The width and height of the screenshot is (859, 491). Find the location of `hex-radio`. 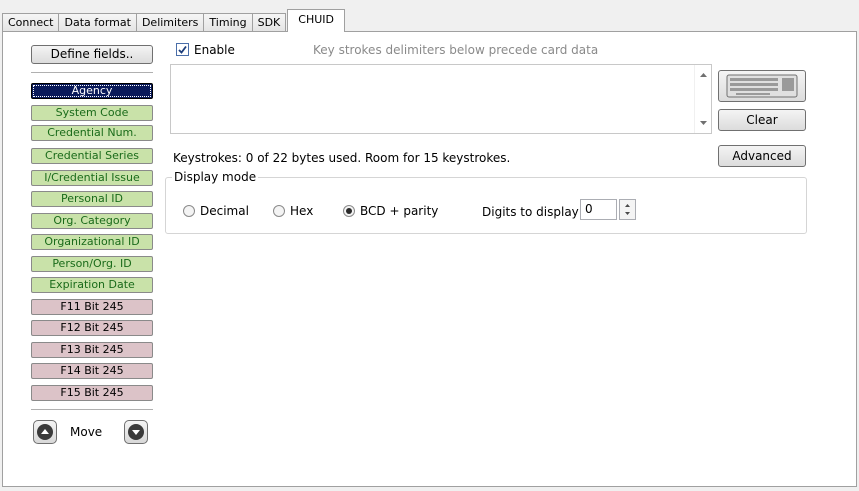

hex-radio is located at coordinates (279, 211).